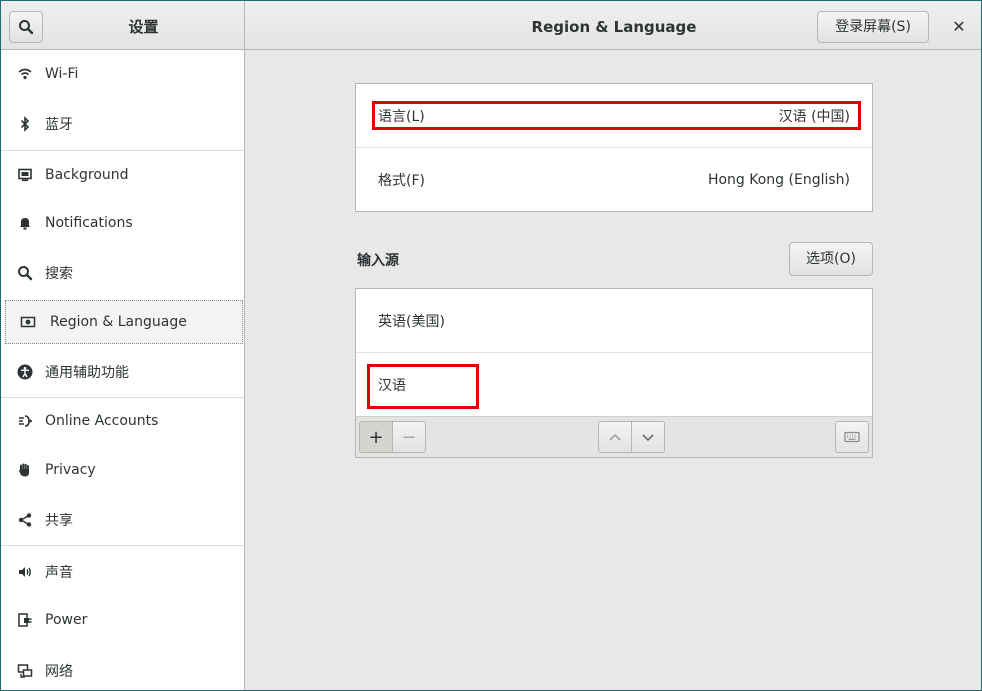 The width and height of the screenshot is (982, 691). Describe the element at coordinates (59, 672) in the screenshot. I see `sidebar-item-label: 网络` at that location.